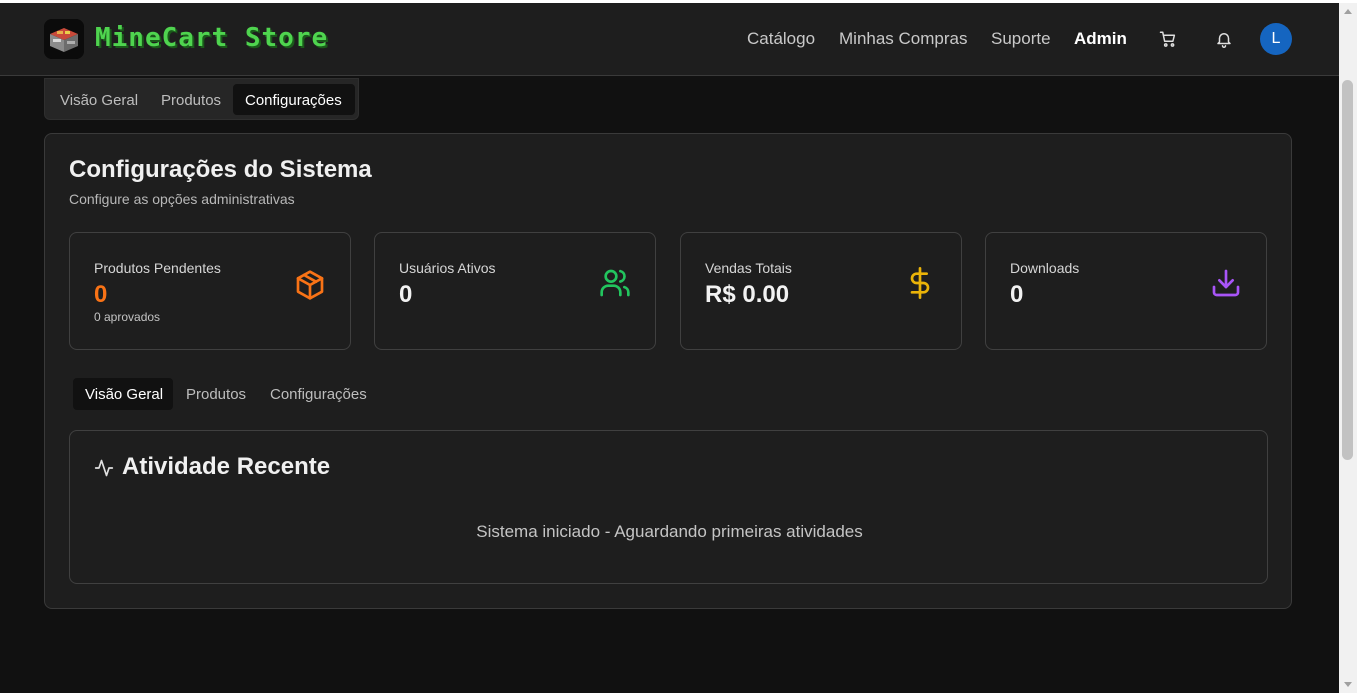 The width and height of the screenshot is (1357, 696). I want to click on overview-tabs: Visão Geral Produtos Configurações, so click(233, 394).